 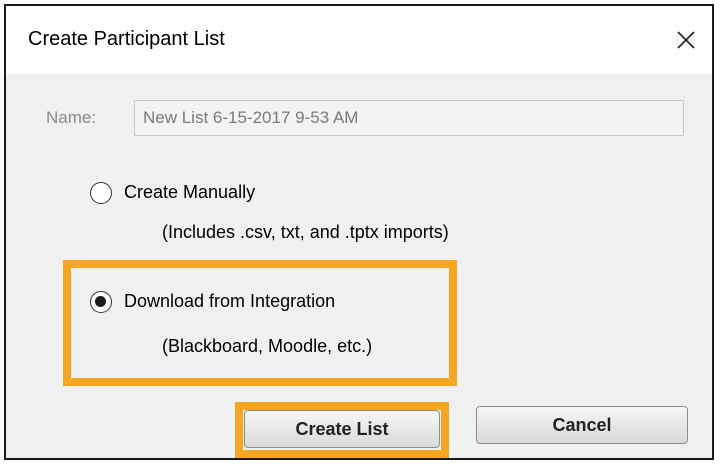 I want to click on create-manually-label: Create Manually, so click(x=190, y=192).